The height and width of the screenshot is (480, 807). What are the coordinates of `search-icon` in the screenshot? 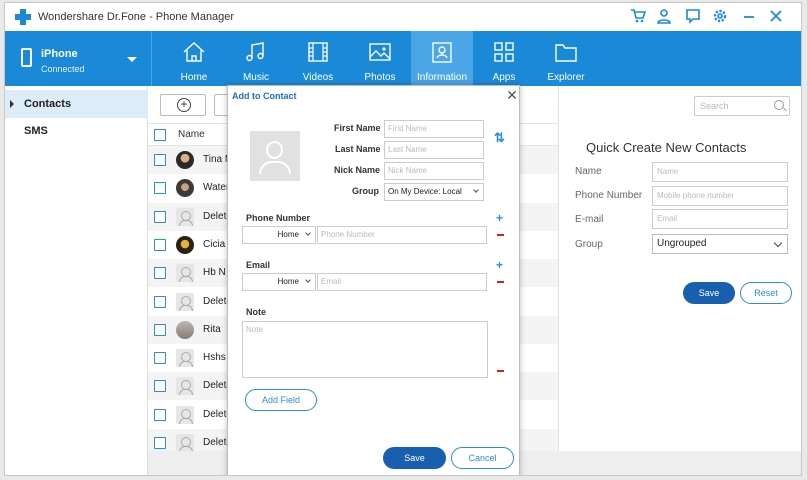 It's located at (779, 105).